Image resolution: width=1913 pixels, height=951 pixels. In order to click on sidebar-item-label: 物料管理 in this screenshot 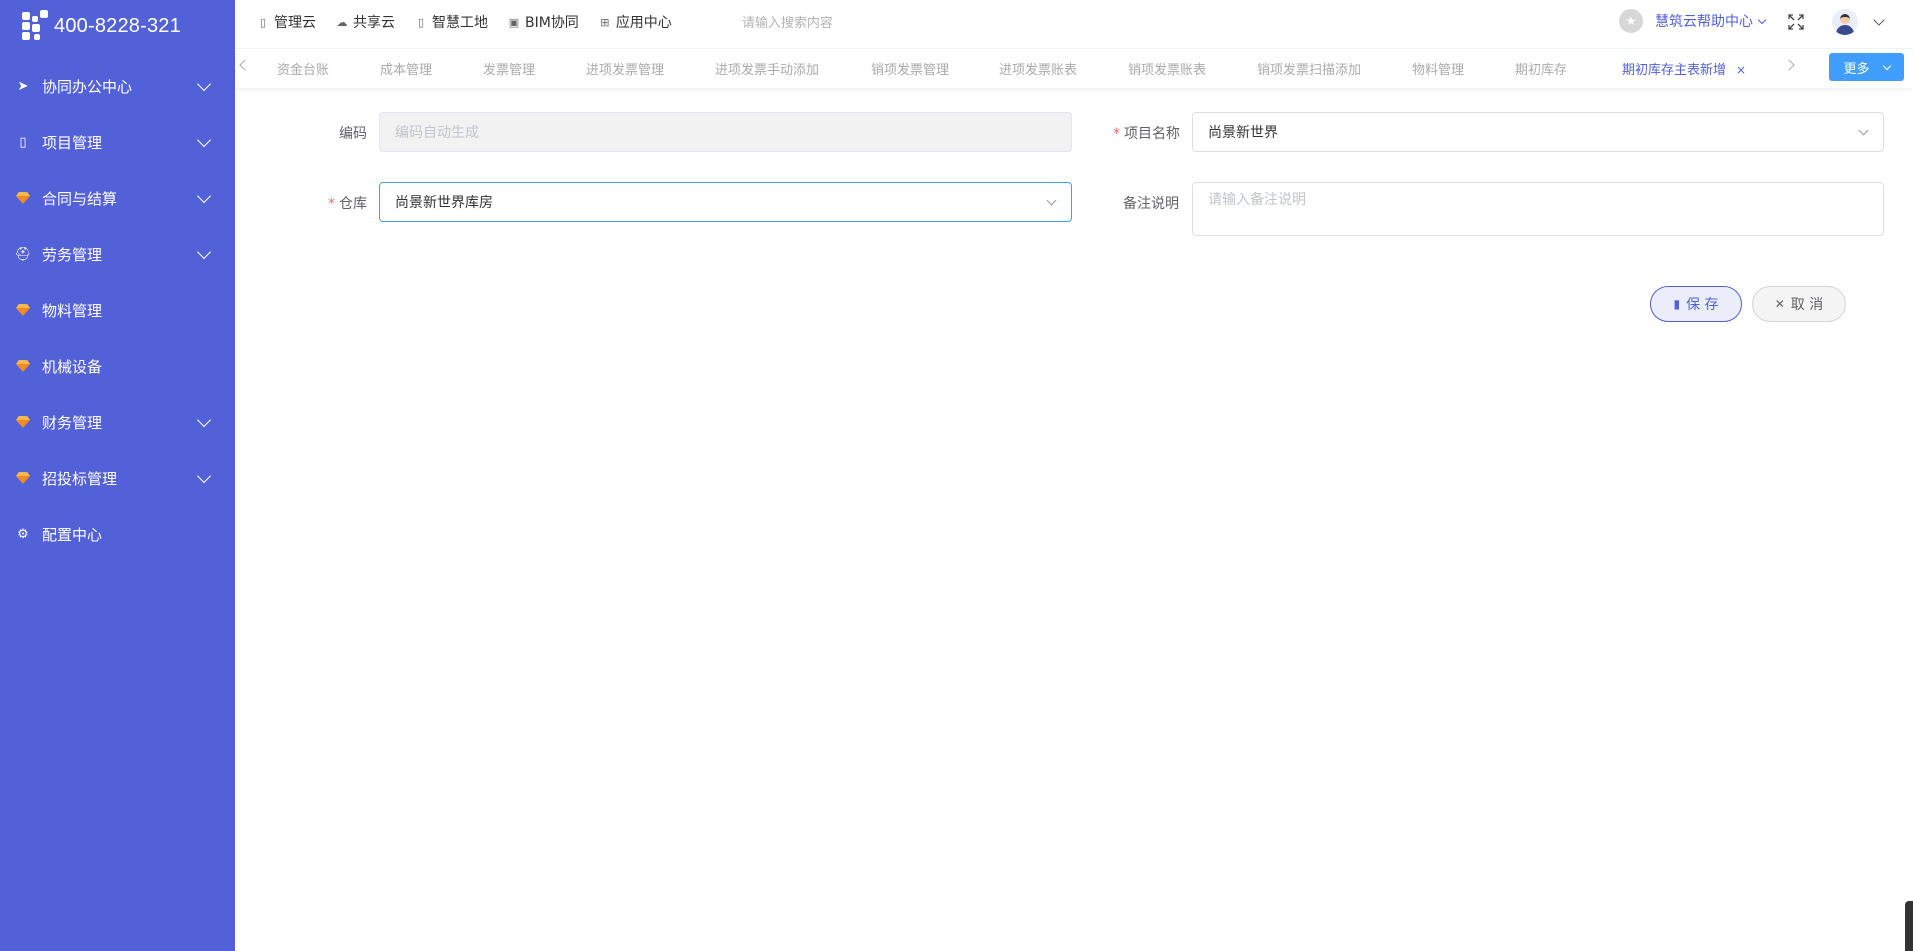, I will do `click(72, 310)`.